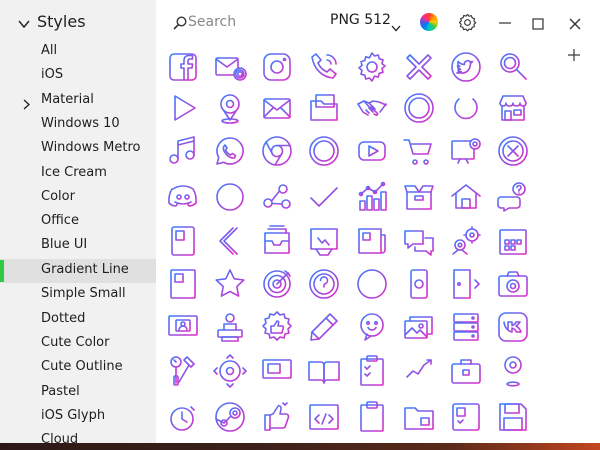 This screenshot has height=450, width=600. I want to click on calendar-icon, so click(513, 241).